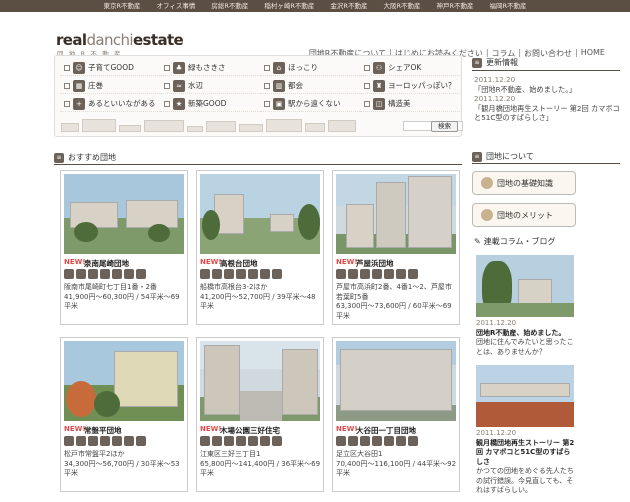  What do you see at coordinates (444, 126) in the screenshot?
I see `search-button: 検索` at bounding box center [444, 126].